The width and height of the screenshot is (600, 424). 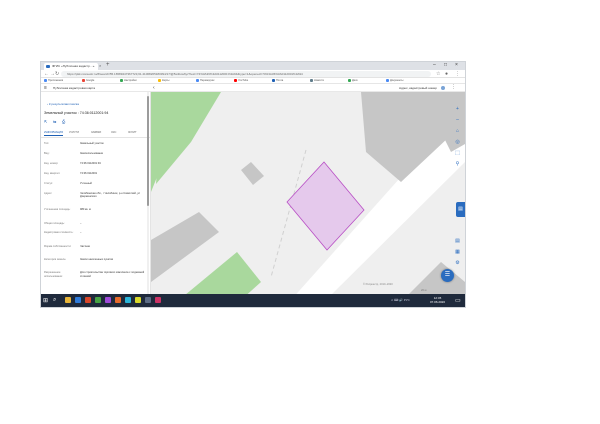 What do you see at coordinates (460, 209) in the screenshot?
I see `side-panel-tab: ▤` at bounding box center [460, 209].